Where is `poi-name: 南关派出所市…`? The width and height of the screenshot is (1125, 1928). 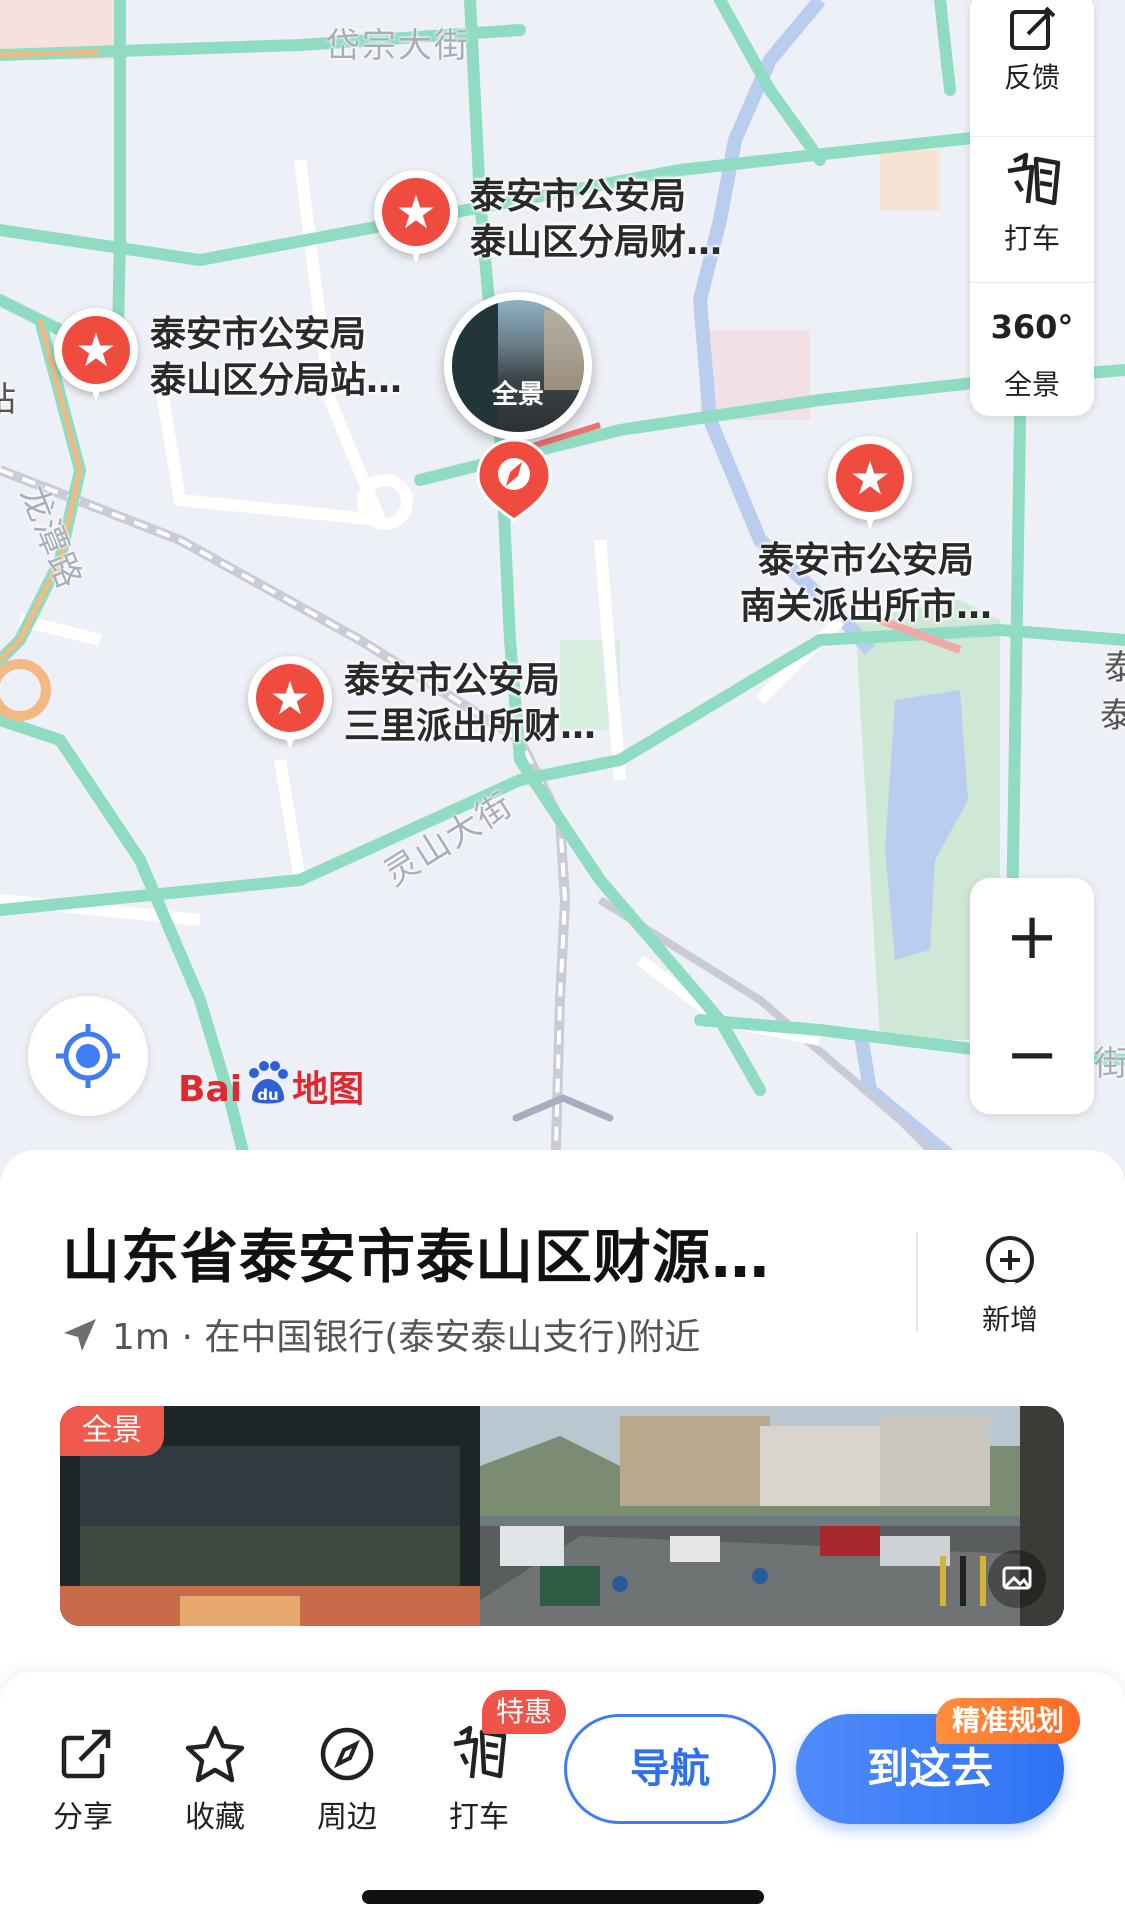 poi-name: 南关派出所市… is located at coordinates (866, 606).